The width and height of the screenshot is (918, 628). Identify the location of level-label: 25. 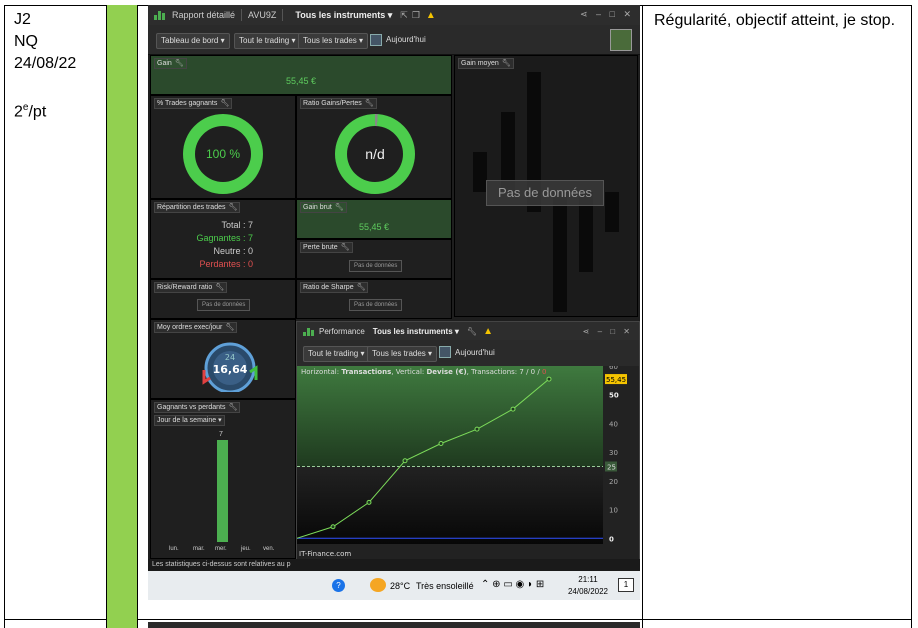
(611, 467).